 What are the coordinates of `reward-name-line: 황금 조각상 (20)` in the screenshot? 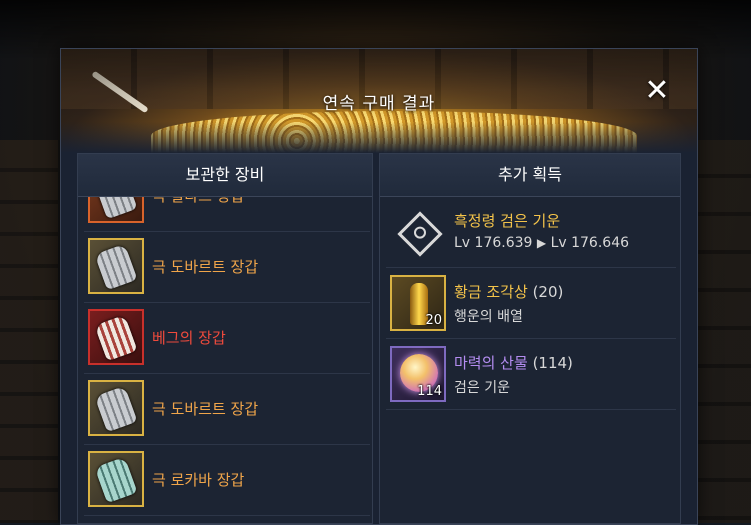 It's located at (508, 291).